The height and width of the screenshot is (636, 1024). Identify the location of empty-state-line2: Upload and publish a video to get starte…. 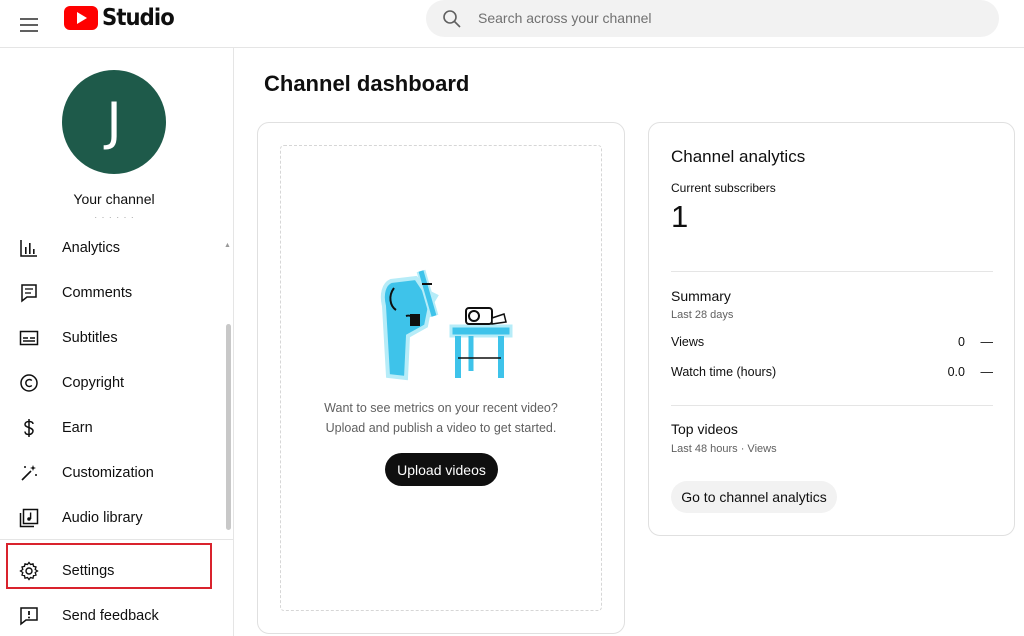
(441, 428).